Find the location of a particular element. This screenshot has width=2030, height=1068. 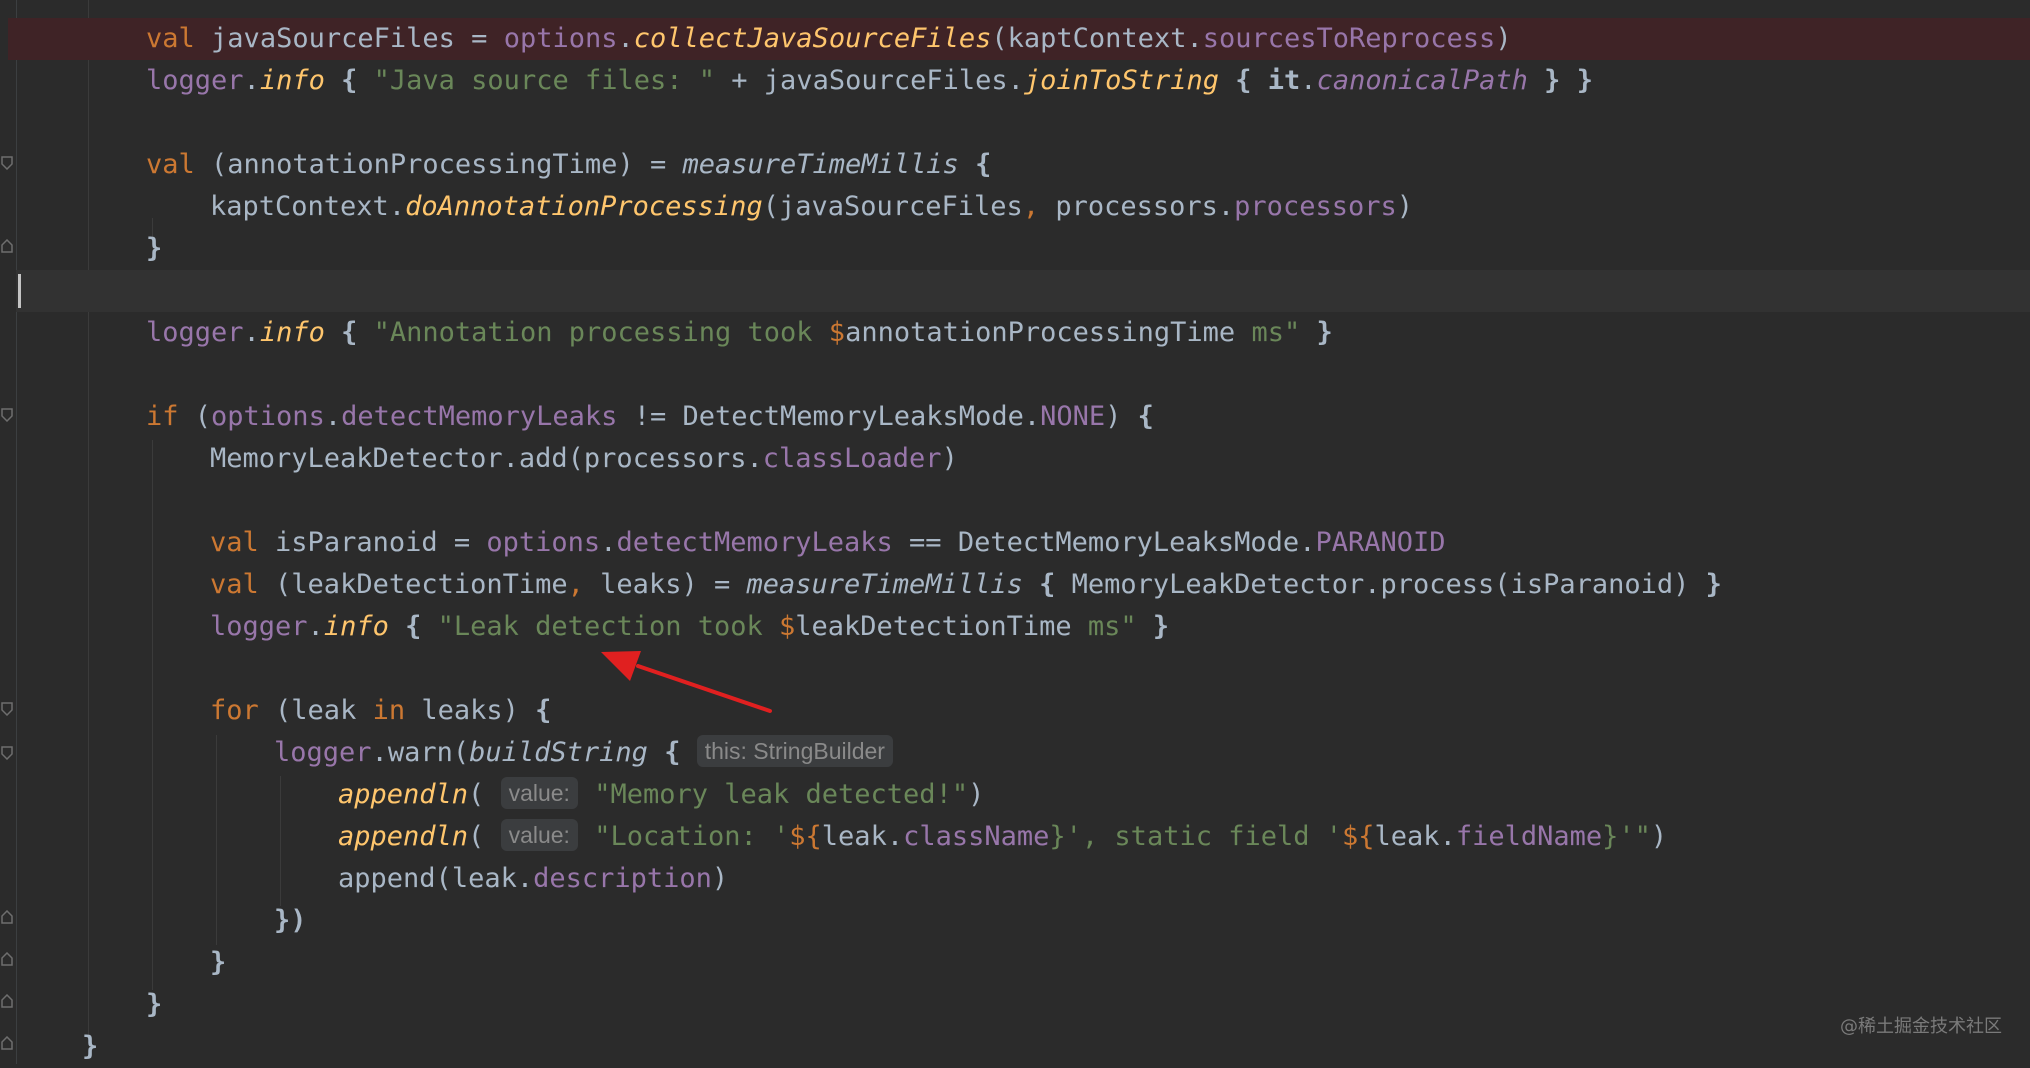

watermark: @稀土掘金技术社区 is located at coordinates (1921, 1026).